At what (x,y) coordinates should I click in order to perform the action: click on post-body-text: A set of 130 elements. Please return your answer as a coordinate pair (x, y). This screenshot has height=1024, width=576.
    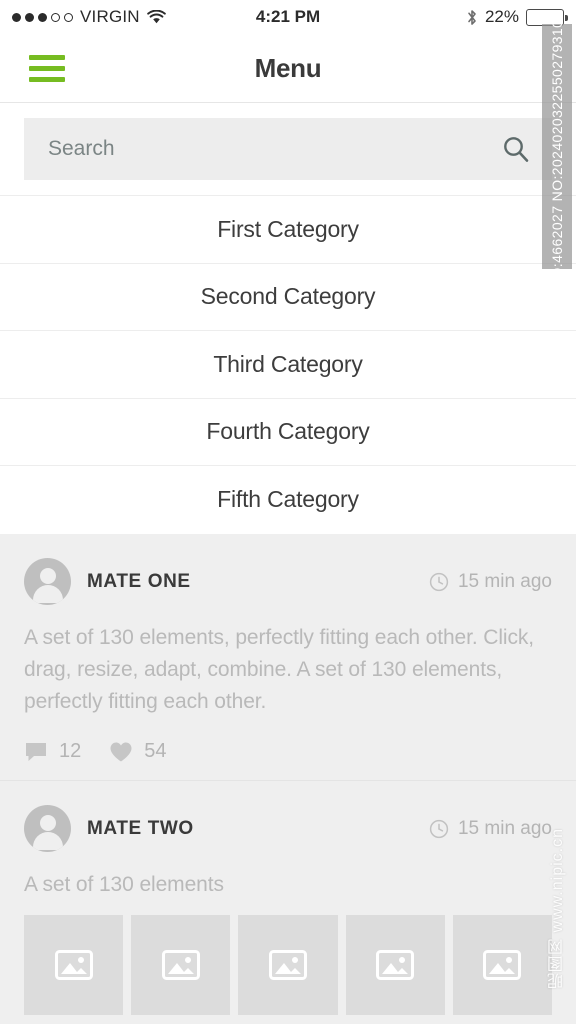
    Looking at the image, I should click on (124, 884).